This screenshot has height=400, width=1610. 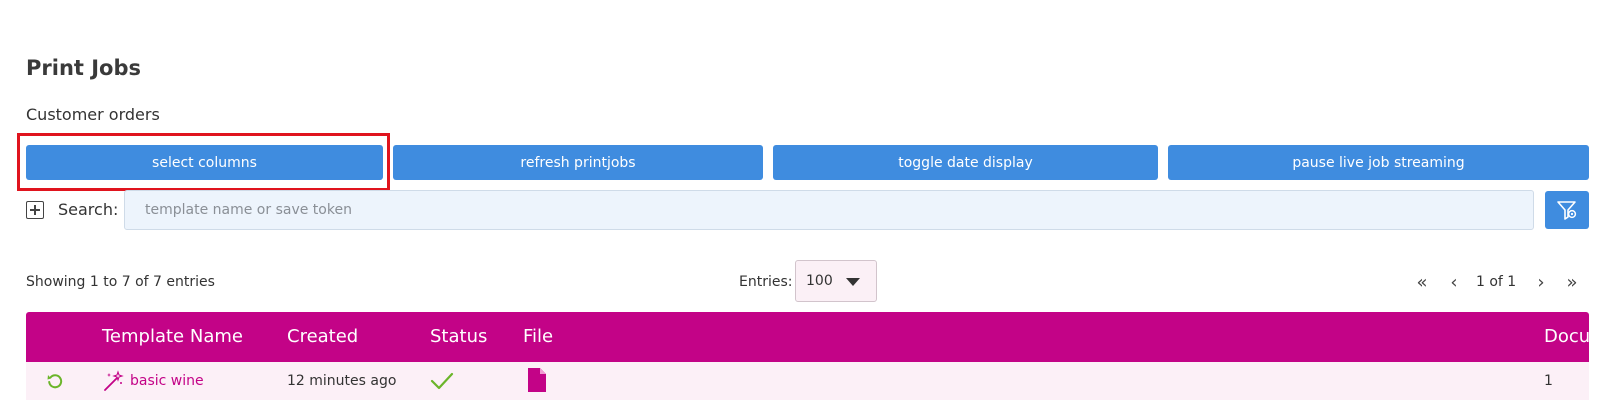 I want to click on table-header: Template Name Created Status File Docu, so click(x=807, y=337).